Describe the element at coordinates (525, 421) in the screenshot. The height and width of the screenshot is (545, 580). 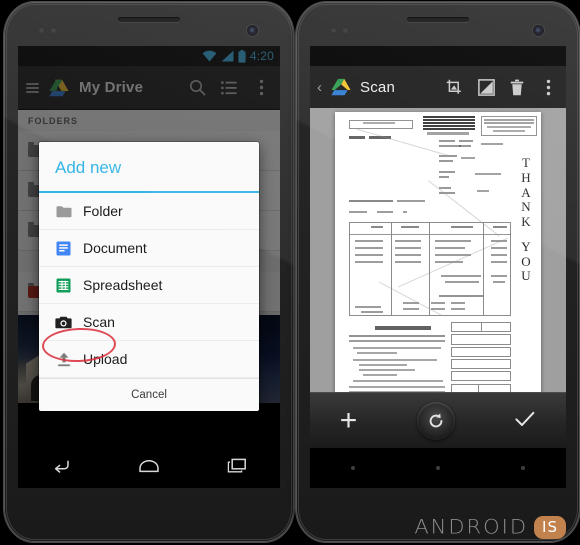
I see `confirm-button` at that location.